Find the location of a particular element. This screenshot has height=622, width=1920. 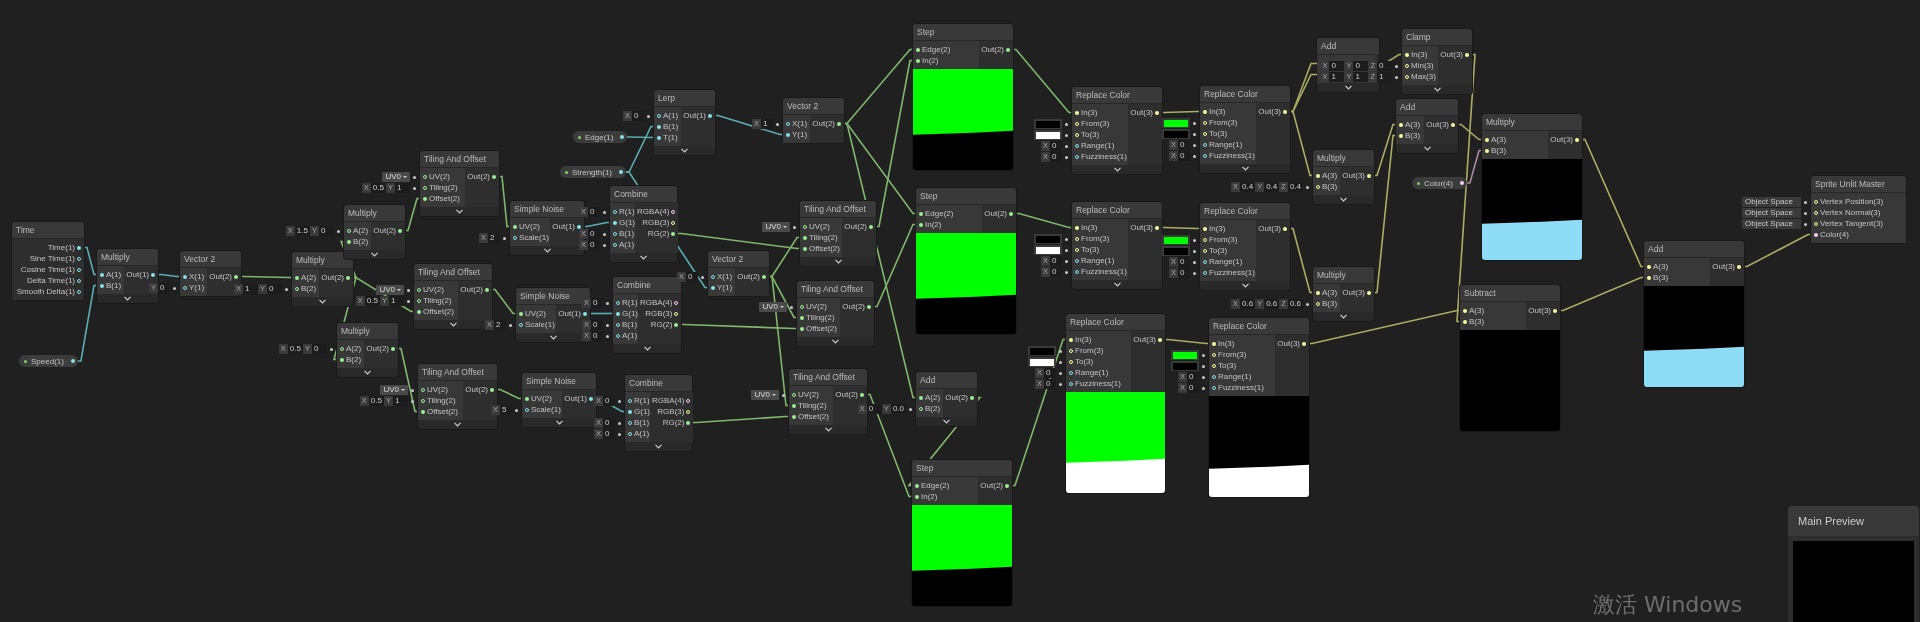

property-pill: Color(4) is located at coordinates (1439, 183).